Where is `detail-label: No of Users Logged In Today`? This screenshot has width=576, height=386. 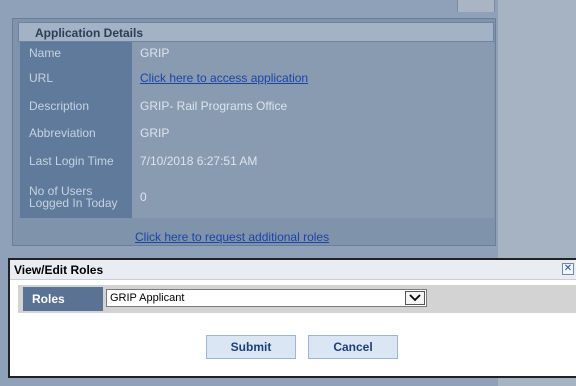
detail-label: No of Users Logged In Today is located at coordinates (76, 197).